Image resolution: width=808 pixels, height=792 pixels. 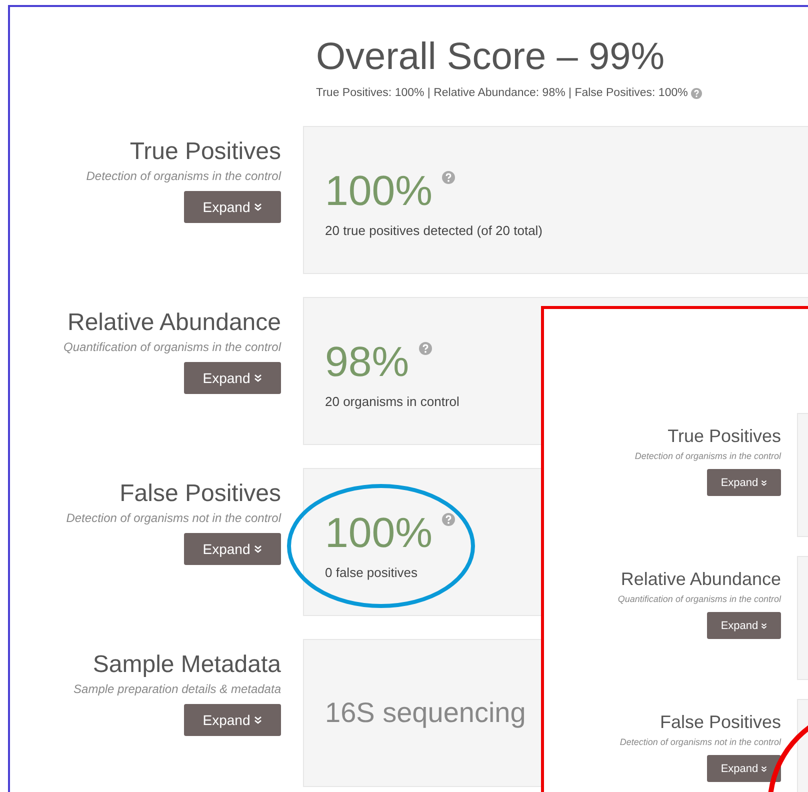 I want to click on section-subtitle: Sample preparation details & metadata, so click(x=177, y=689).